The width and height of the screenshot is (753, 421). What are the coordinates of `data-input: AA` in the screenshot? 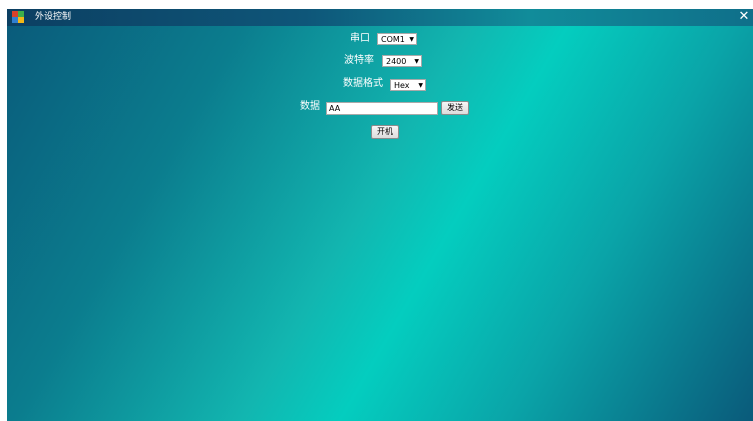 It's located at (382, 108).